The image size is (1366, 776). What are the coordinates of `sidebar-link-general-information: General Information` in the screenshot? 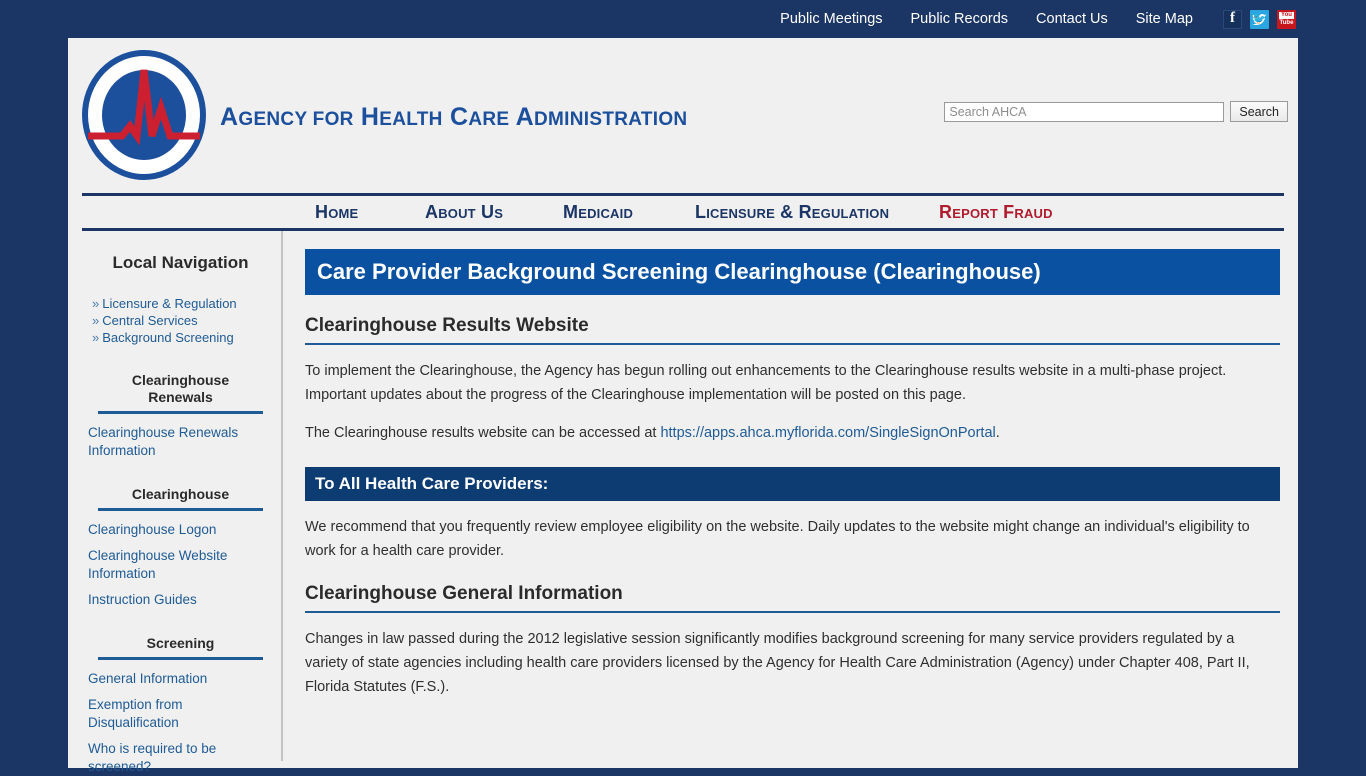 It's located at (180, 679).